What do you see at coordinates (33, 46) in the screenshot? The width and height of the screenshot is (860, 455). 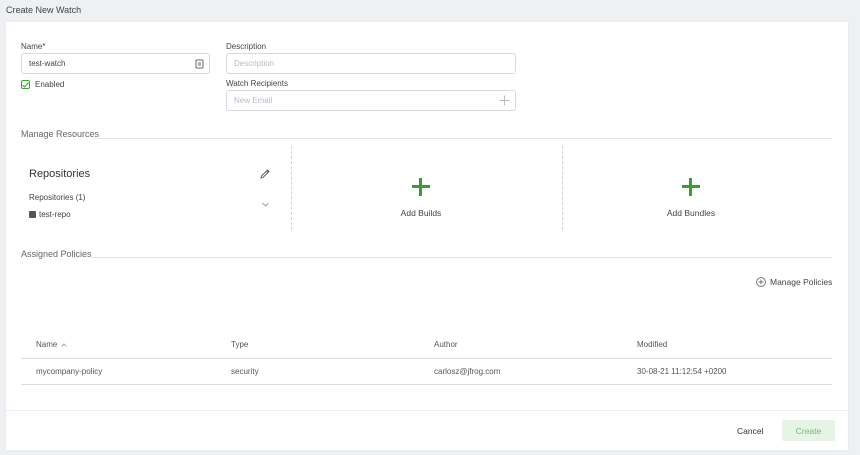 I see `name-label: Name*` at bounding box center [33, 46].